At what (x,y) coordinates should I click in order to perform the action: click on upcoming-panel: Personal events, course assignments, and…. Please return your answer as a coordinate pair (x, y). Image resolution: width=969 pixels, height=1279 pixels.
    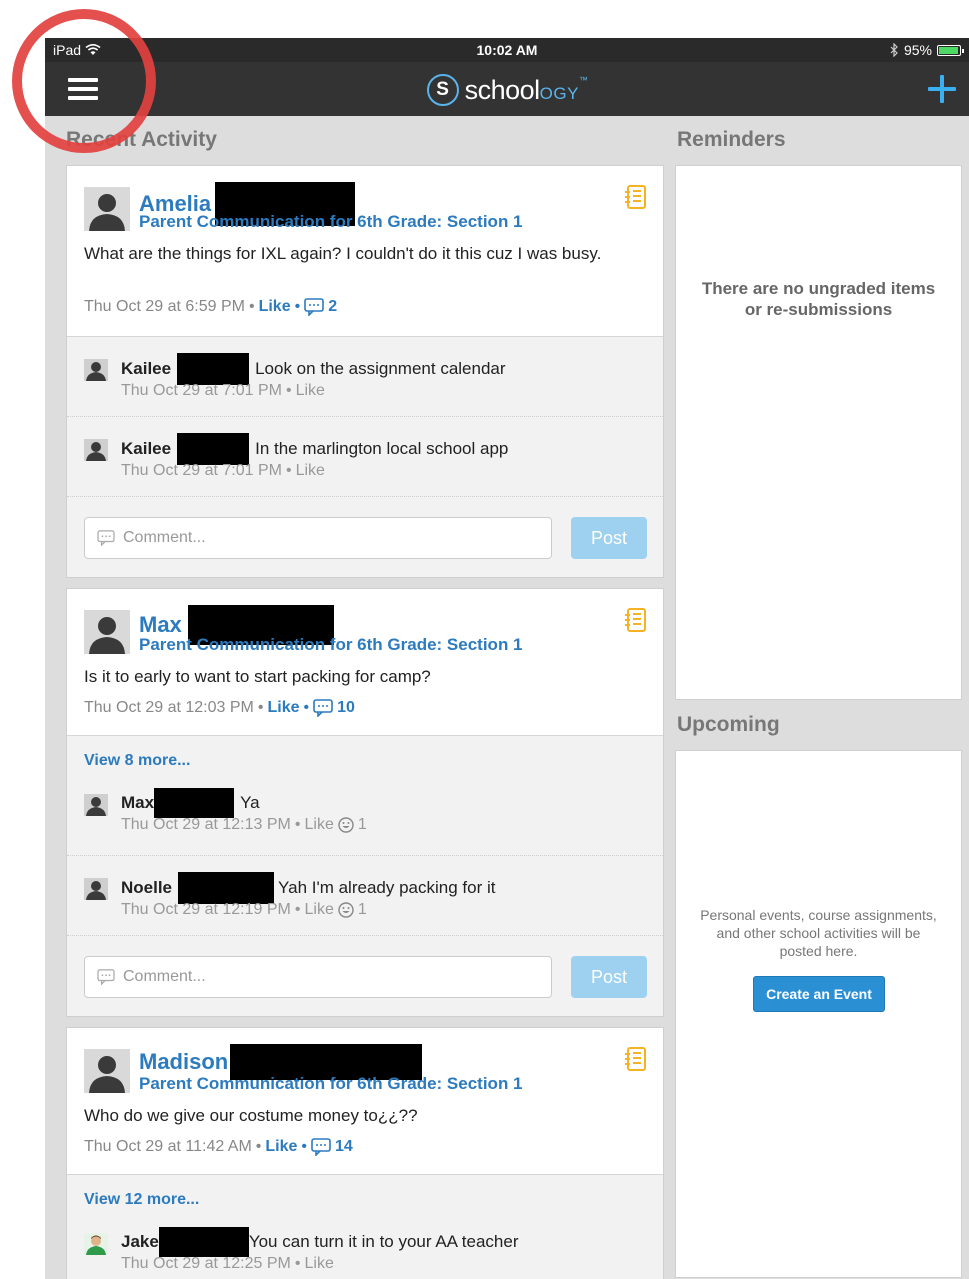
    Looking at the image, I should click on (818, 1014).